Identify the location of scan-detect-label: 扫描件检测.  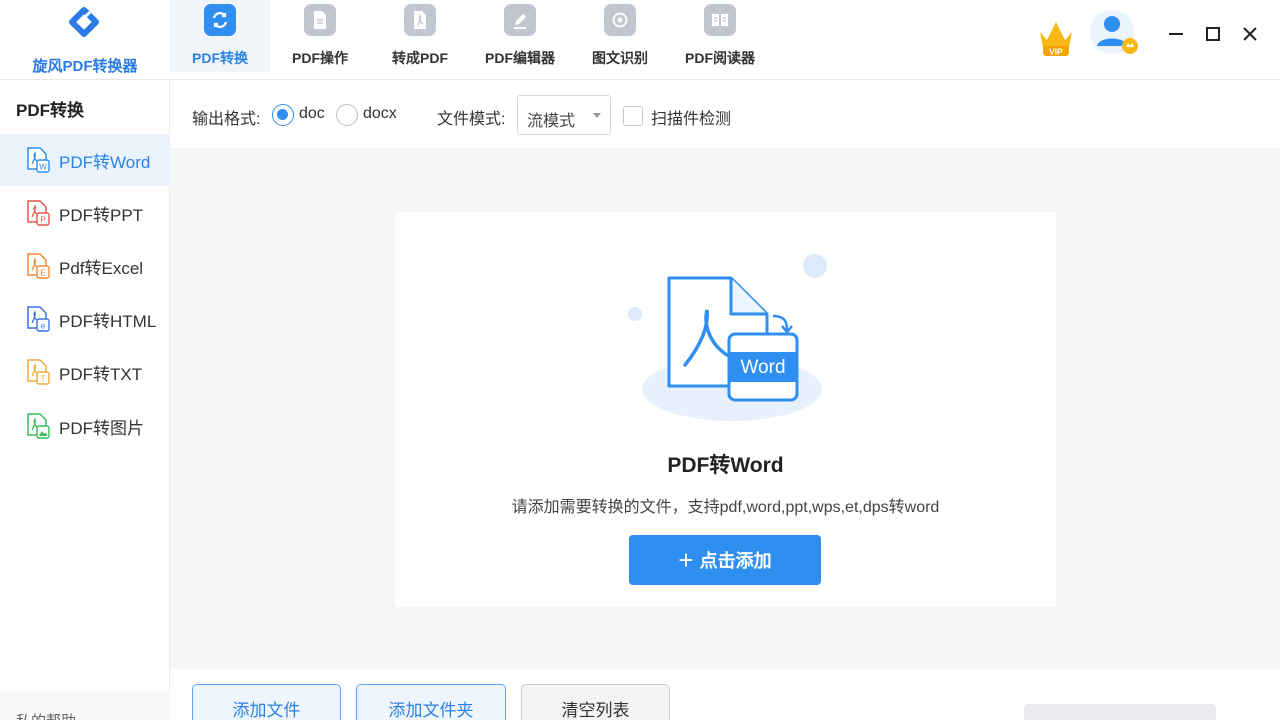
(691, 117).